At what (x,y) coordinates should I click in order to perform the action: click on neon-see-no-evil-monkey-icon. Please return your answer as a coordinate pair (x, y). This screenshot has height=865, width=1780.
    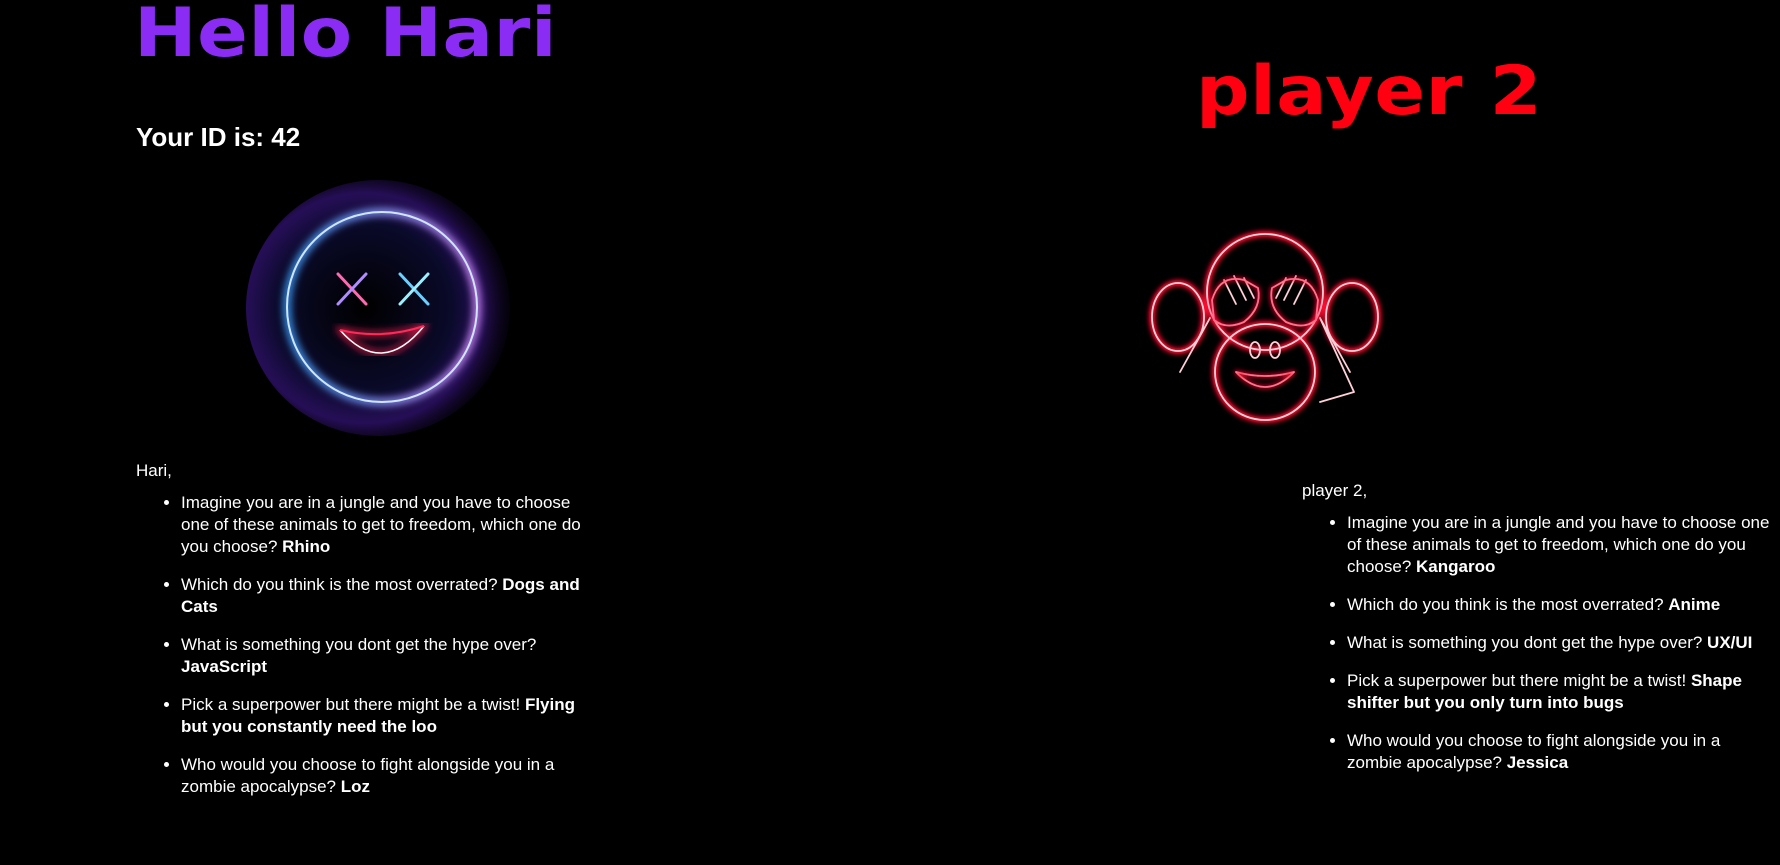
    Looking at the image, I should click on (1265, 327).